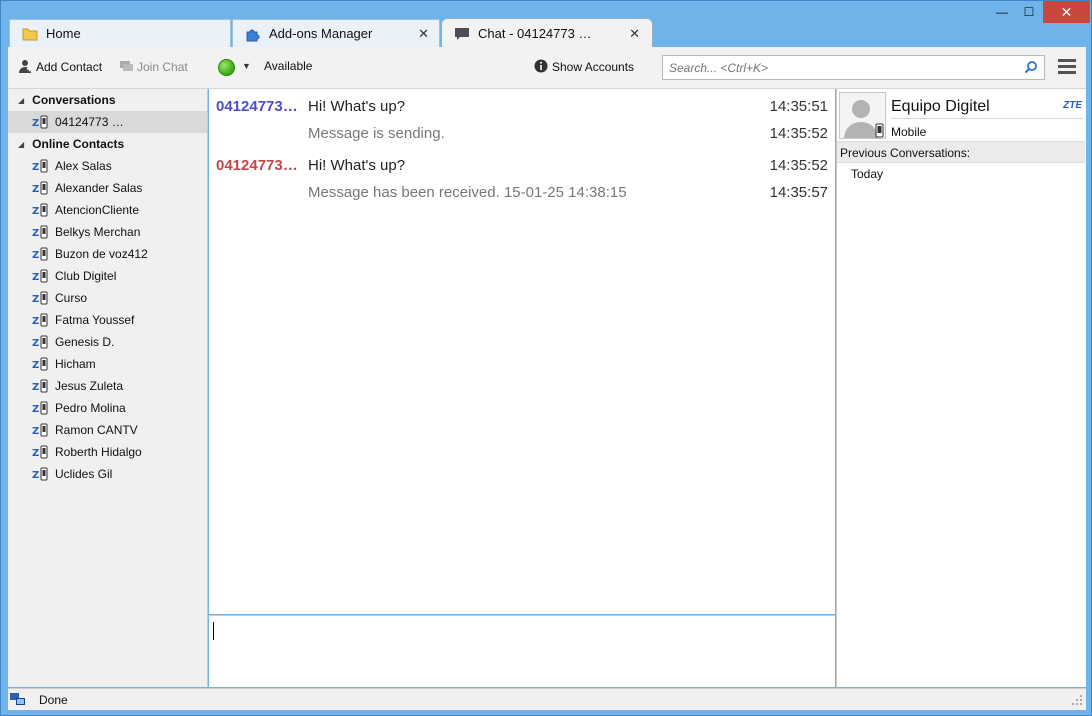 This screenshot has height=716, width=1092. I want to click on contact-label: Curso, so click(71, 298).